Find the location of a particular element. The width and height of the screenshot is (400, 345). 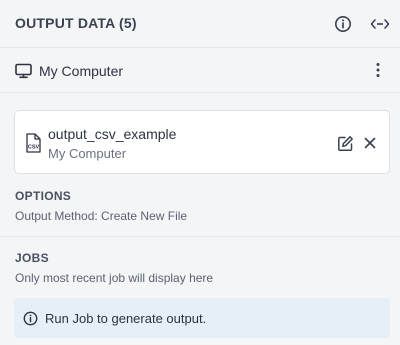

csv-file-icon: CSV is located at coordinates (33, 145).